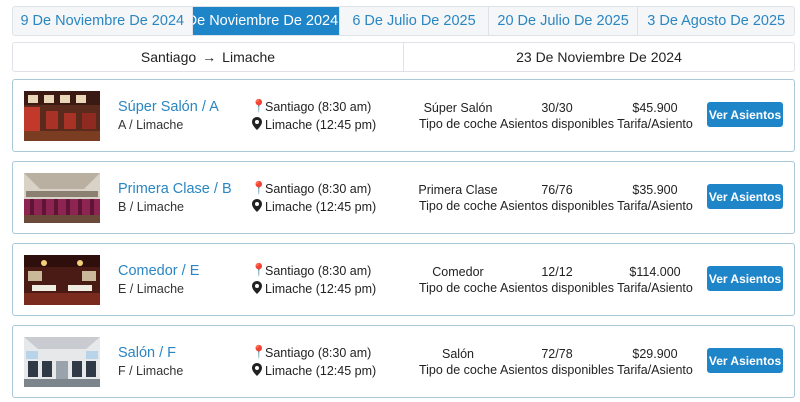 The height and width of the screenshot is (402, 800). Describe the element at coordinates (103, 21) in the screenshot. I see `date-tab-1: 9 De Noviembre De 2024` at that location.